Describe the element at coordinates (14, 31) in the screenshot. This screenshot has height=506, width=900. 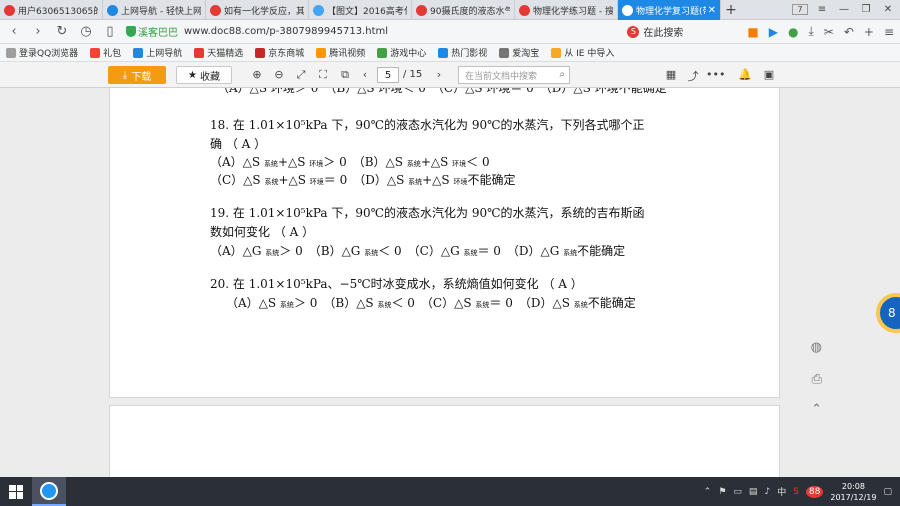
I see `back-icon: ‹` at that location.